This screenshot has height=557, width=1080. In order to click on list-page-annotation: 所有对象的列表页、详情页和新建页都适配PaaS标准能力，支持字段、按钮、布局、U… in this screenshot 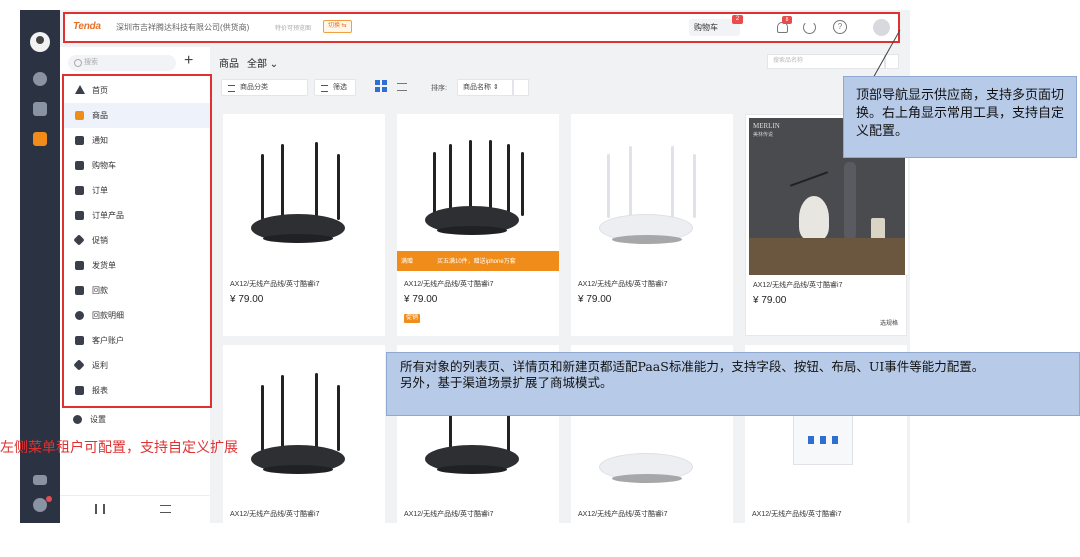, I will do `click(733, 384)`.